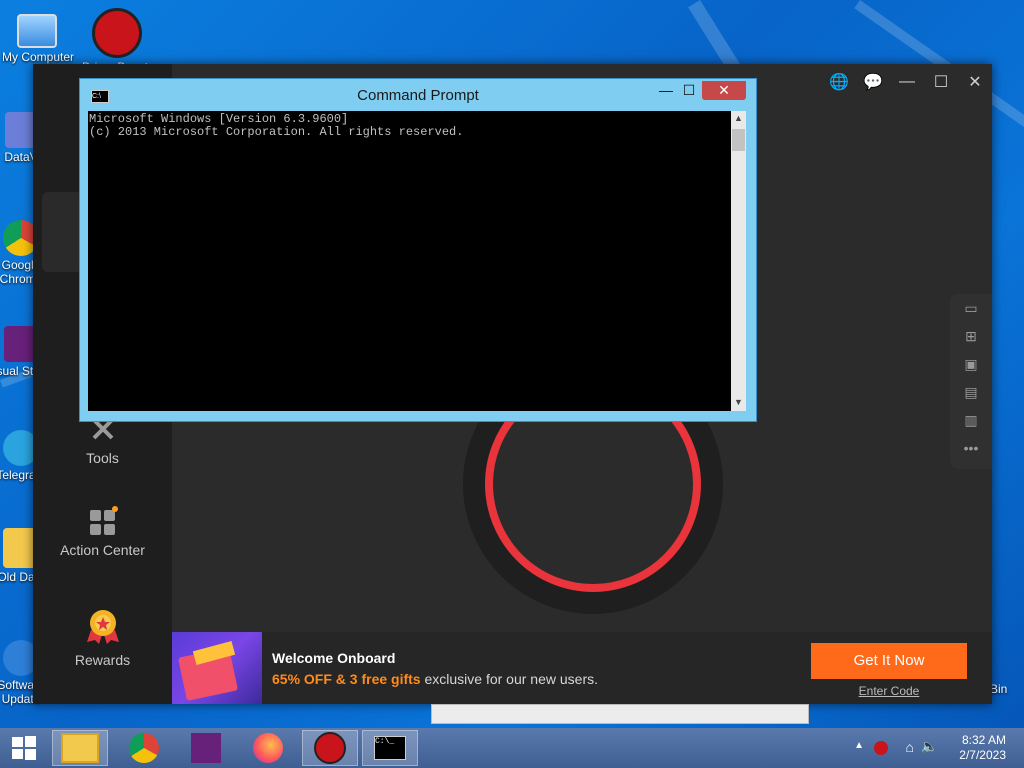 This screenshot has height=768, width=1024. Describe the element at coordinates (620, 714) in the screenshot. I see `background-dialog` at that location.